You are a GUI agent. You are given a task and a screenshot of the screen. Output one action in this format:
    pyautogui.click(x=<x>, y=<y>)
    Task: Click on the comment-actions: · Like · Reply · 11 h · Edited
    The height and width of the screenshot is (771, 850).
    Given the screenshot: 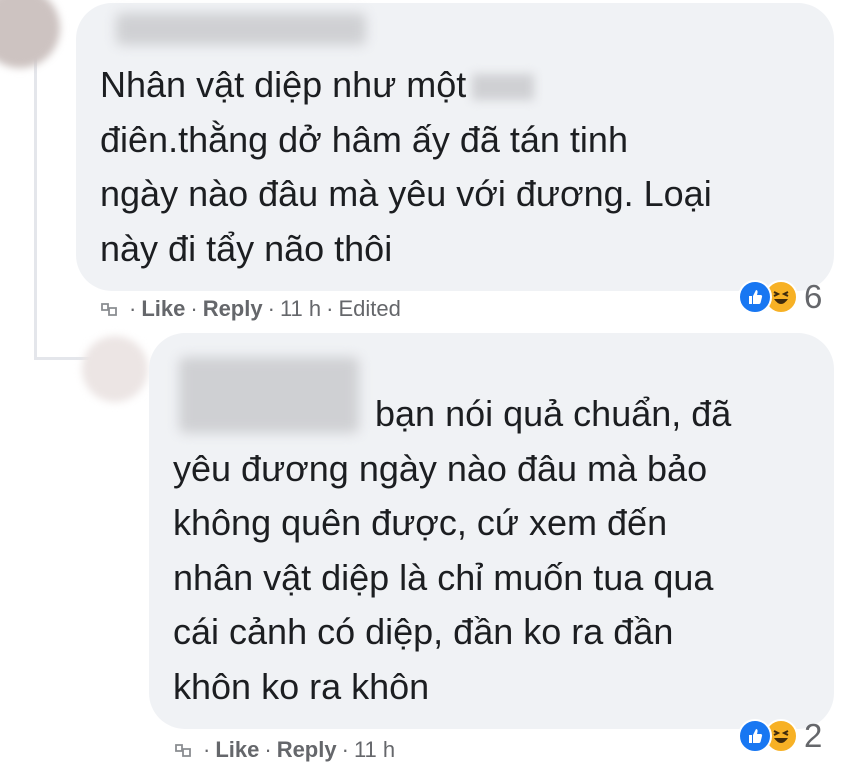 What is the action you would take?
    pyautogui.click(x=249, y=309)
    